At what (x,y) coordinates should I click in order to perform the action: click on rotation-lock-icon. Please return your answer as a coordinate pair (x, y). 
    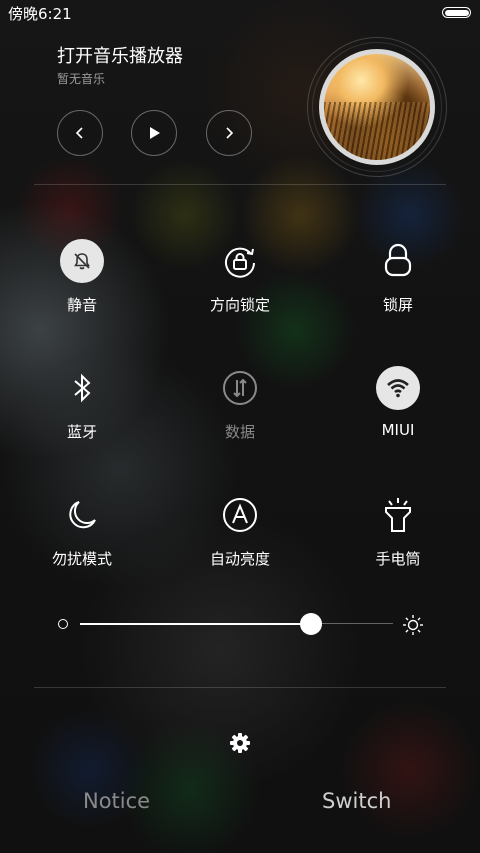
    Looking at the image, I should click on (240, 261).